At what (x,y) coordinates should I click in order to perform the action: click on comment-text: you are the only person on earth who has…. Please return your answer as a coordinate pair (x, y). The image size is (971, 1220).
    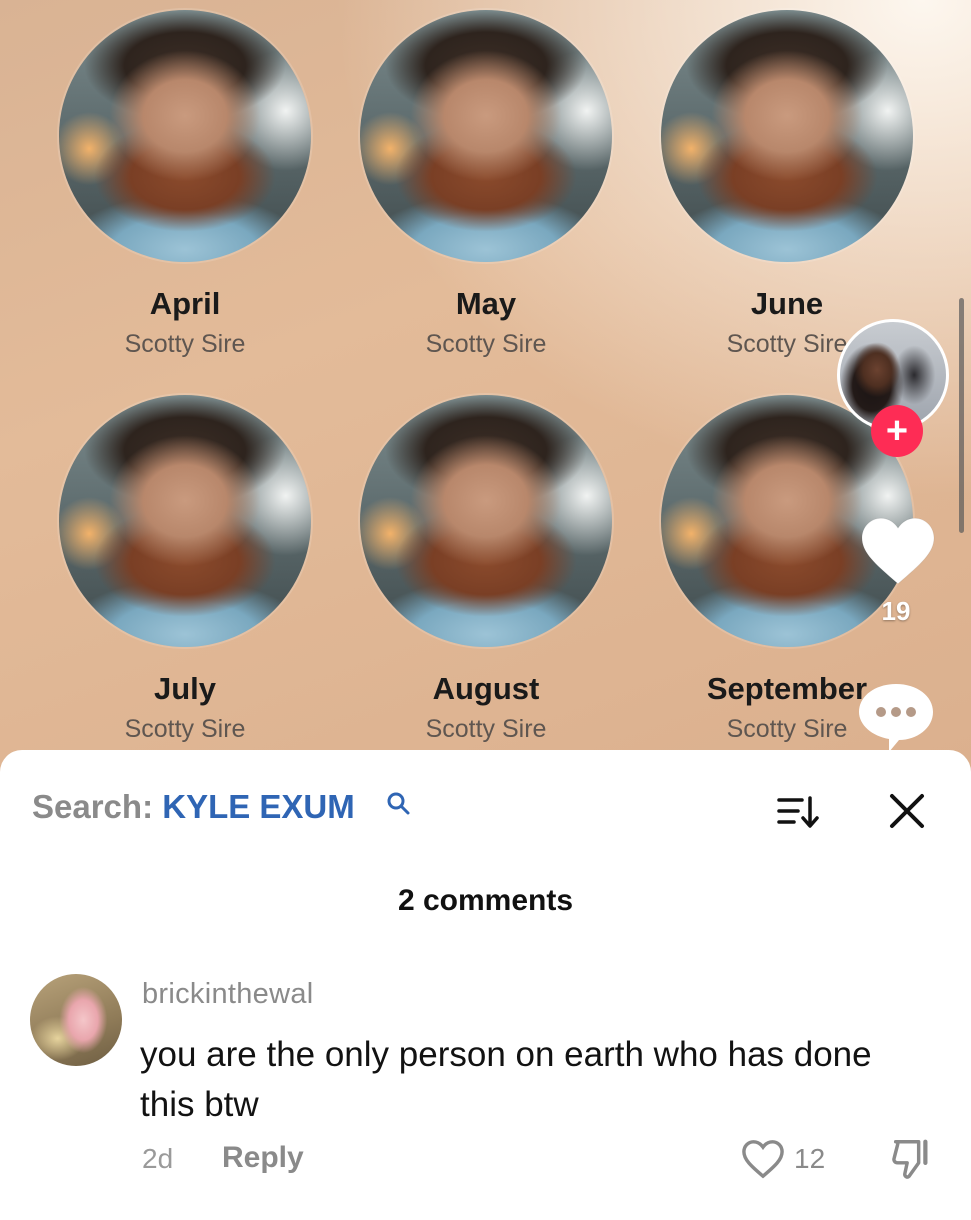
    Looking at the image, I should click on (506, 1079).